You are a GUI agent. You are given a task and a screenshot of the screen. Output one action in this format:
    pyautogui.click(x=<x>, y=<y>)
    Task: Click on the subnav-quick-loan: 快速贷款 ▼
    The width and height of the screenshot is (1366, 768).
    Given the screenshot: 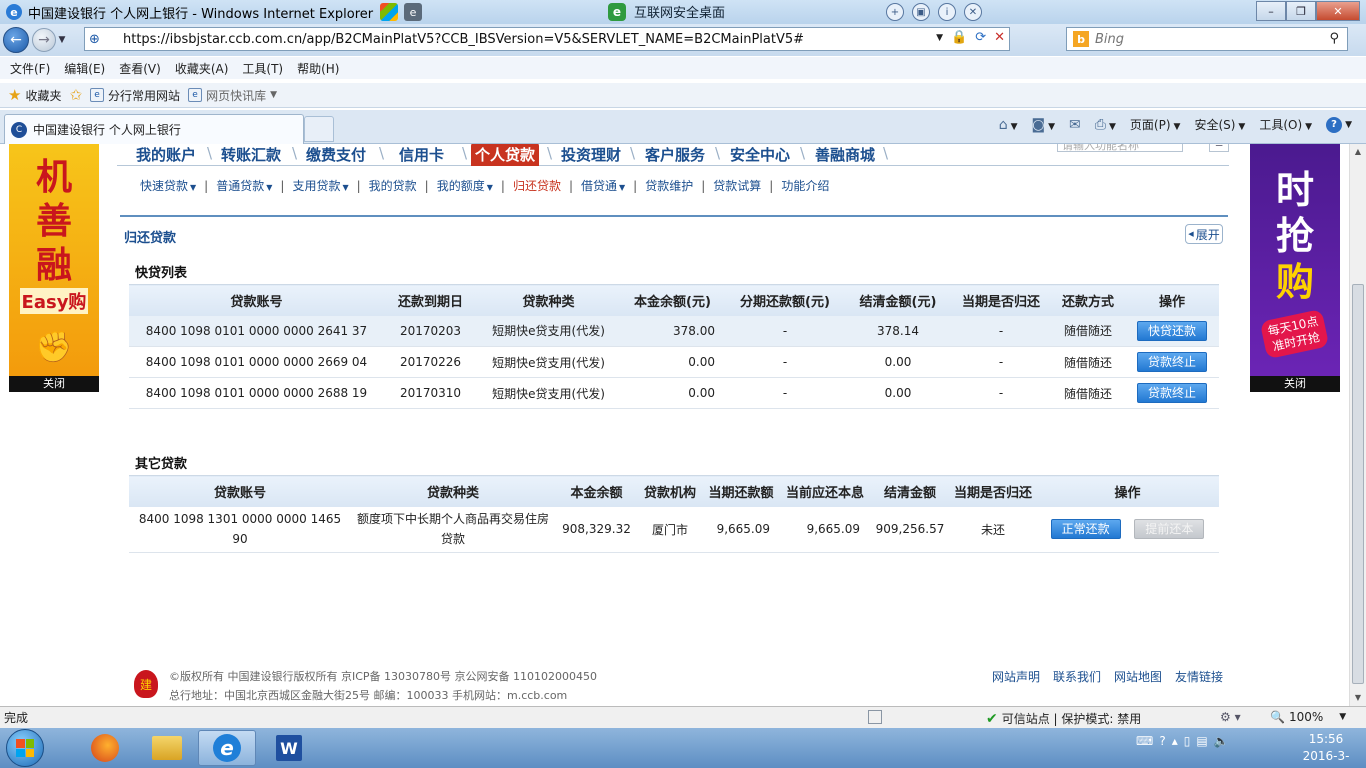 What is the action you would take?
    pyautogui.click(x=168, y=185)
    